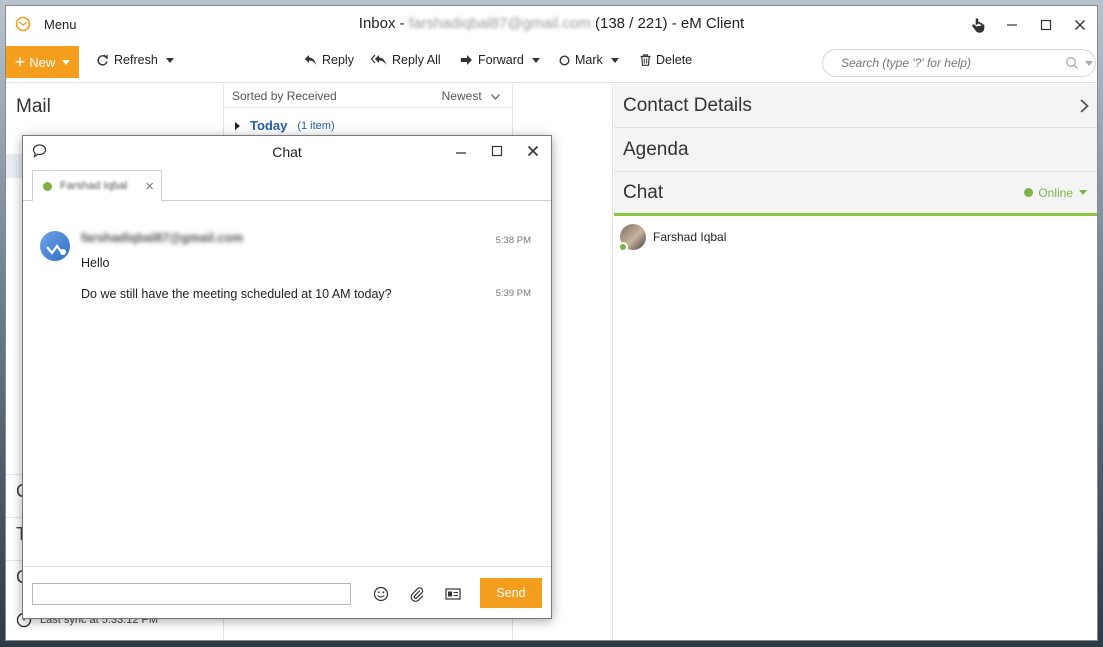  Describe the element at coordinates (1072, 63) in the screenshot. I see `search-icon` at that location.